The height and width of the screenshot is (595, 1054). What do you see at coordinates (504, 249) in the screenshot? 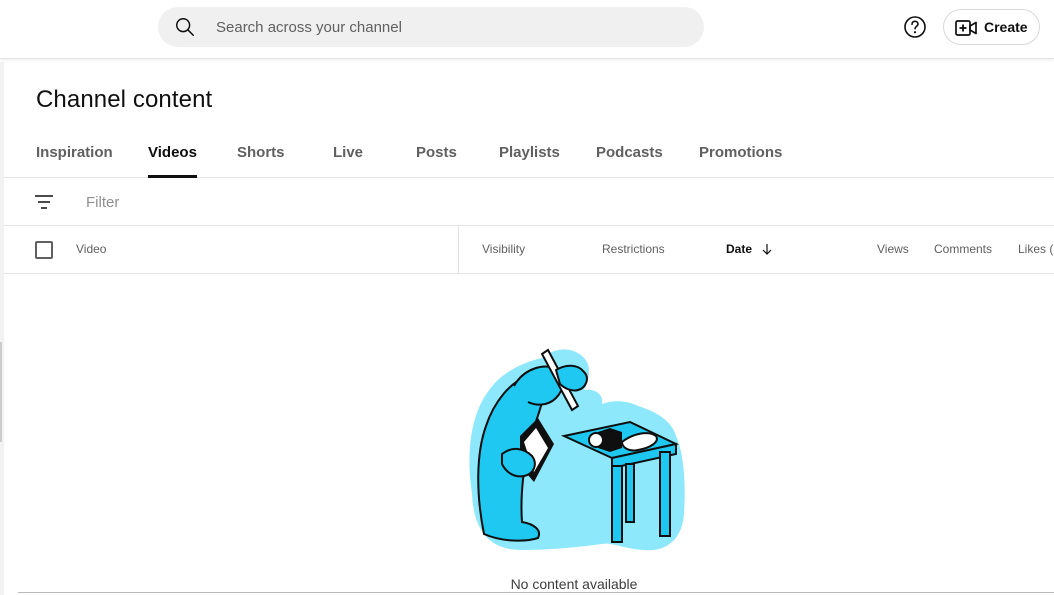
I see `column-visibility: Visibility` at bounding box center [504, 249].